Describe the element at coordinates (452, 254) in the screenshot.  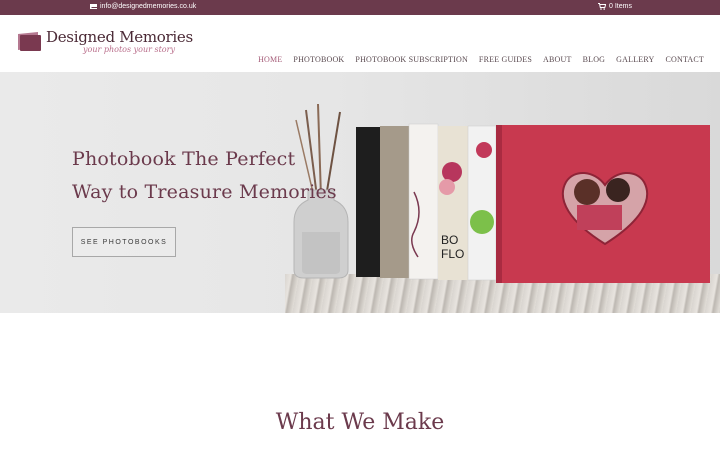
I see `svg-text: FLO` at that location.